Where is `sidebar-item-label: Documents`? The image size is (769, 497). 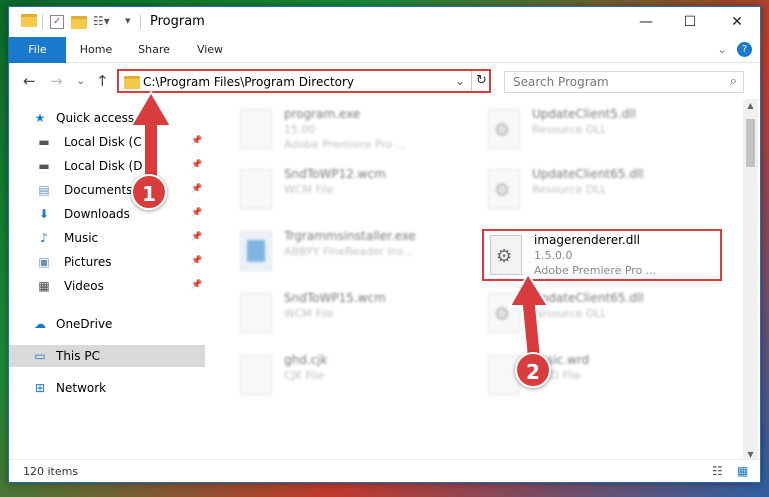 sidebar-item-label: Documents is located at coordinates (98, 190).